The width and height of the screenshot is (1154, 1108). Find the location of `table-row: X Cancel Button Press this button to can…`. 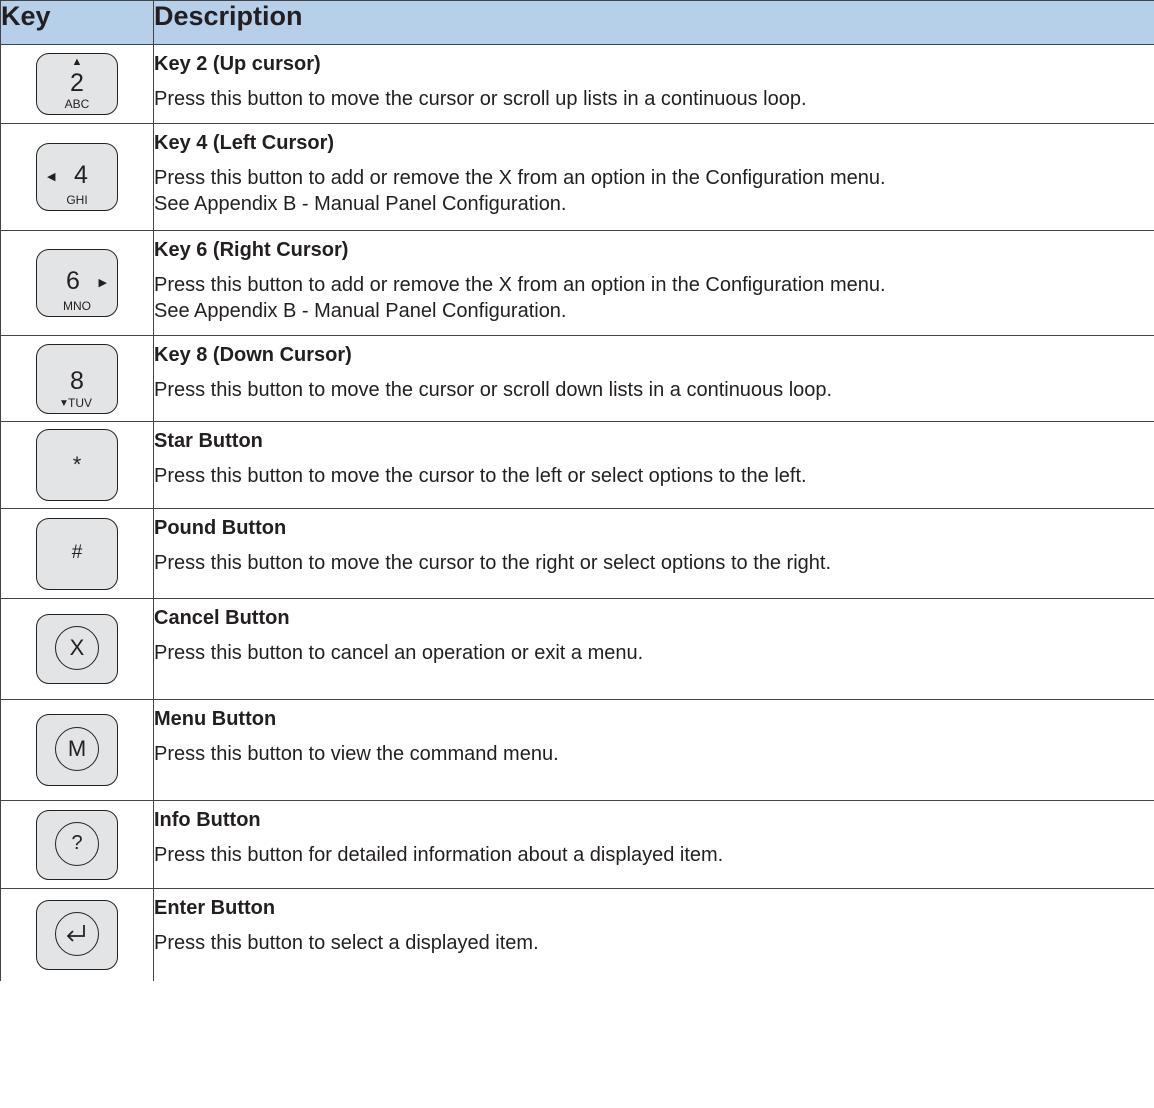

table-row: X Cancel Button Press this button to can… is located at coordinates (577, 649).